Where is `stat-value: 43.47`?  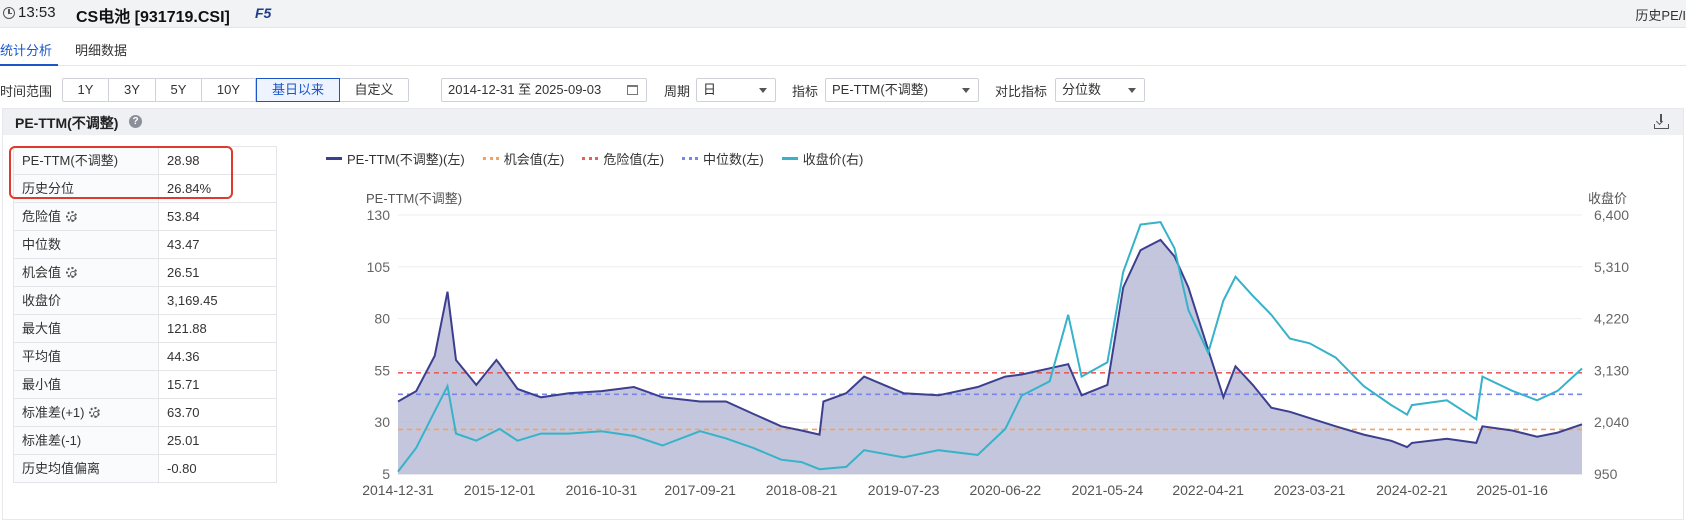 stat-value: 43.47 is located at coordinates (218, 244).